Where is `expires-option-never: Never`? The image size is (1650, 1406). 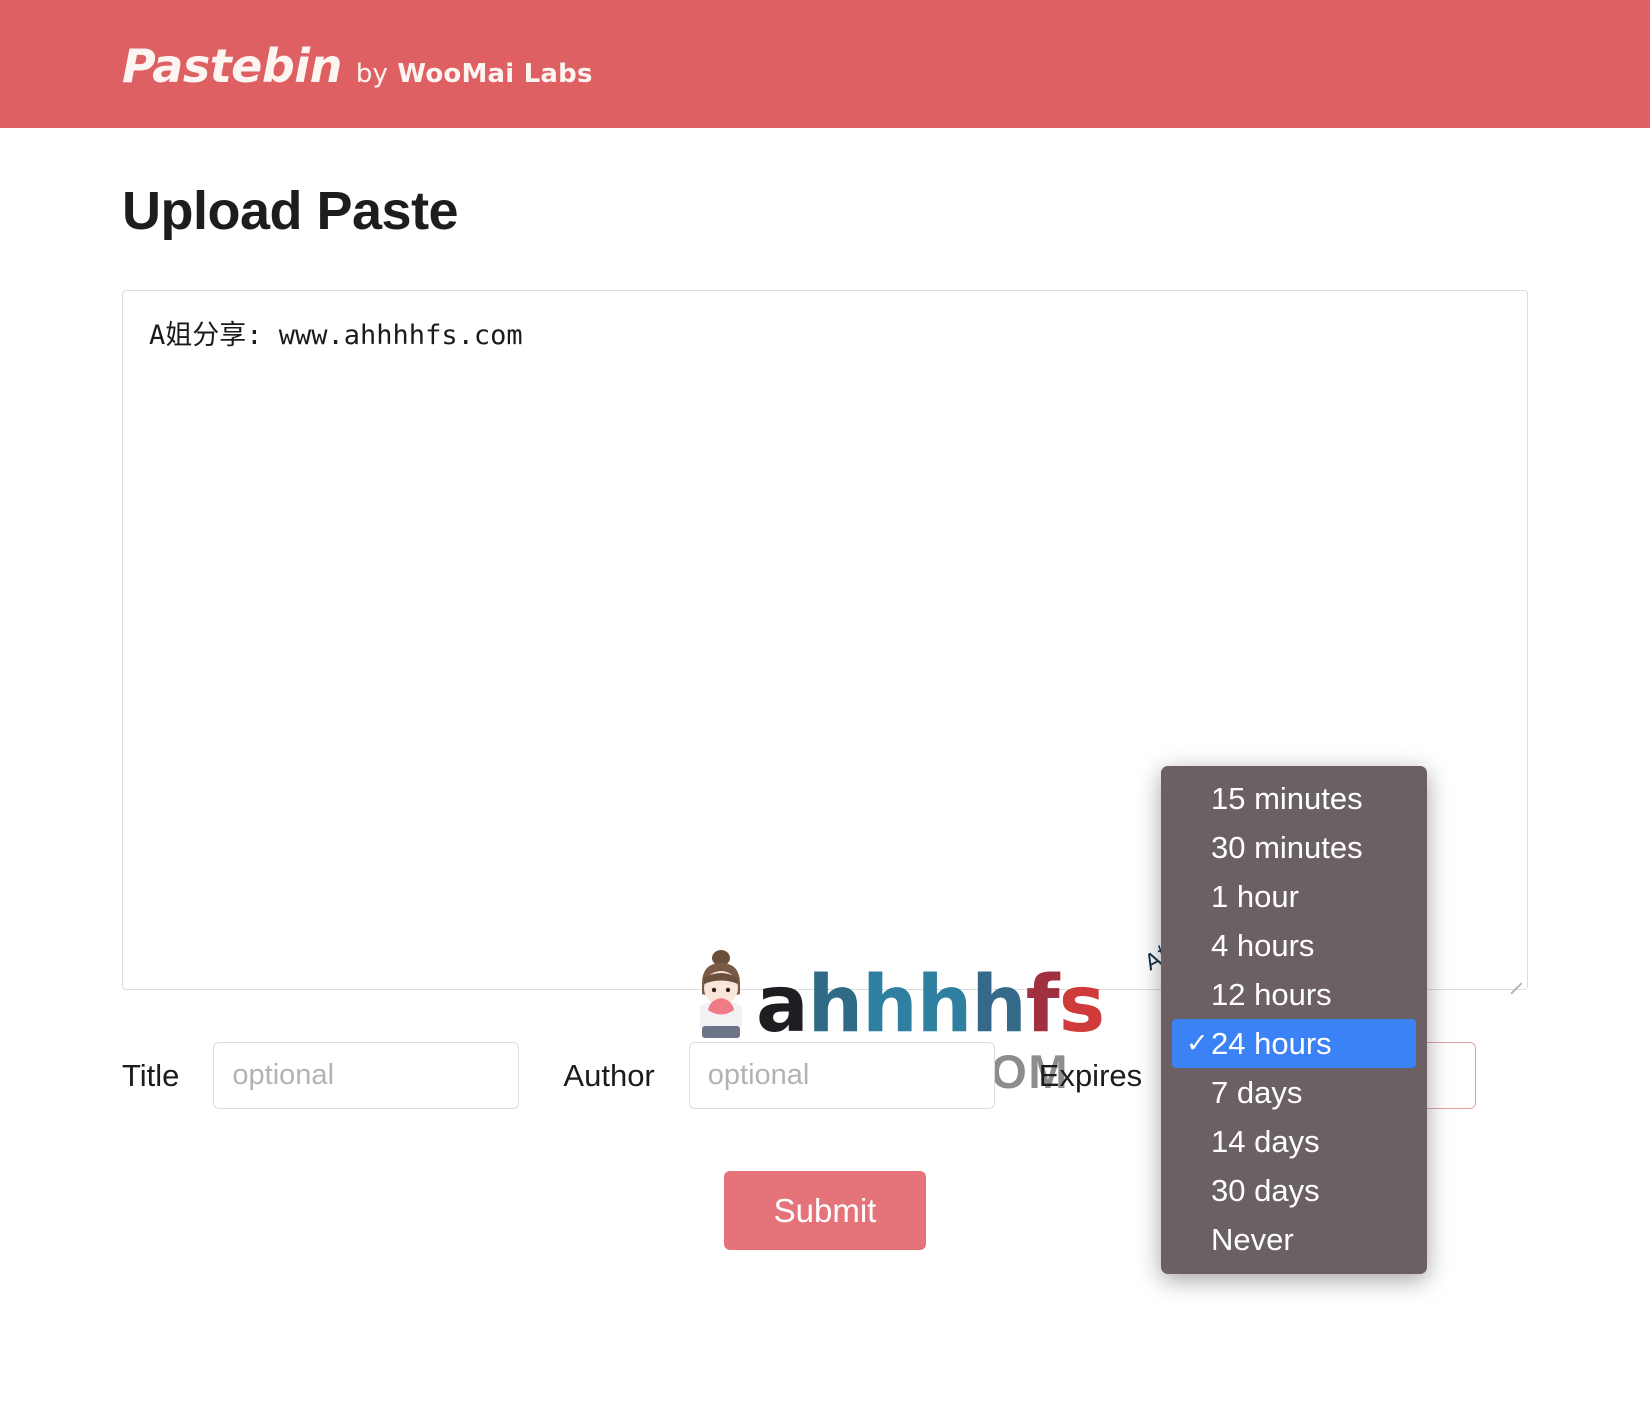 expires-option-never: Never is located at coordinates (1294, 1239).